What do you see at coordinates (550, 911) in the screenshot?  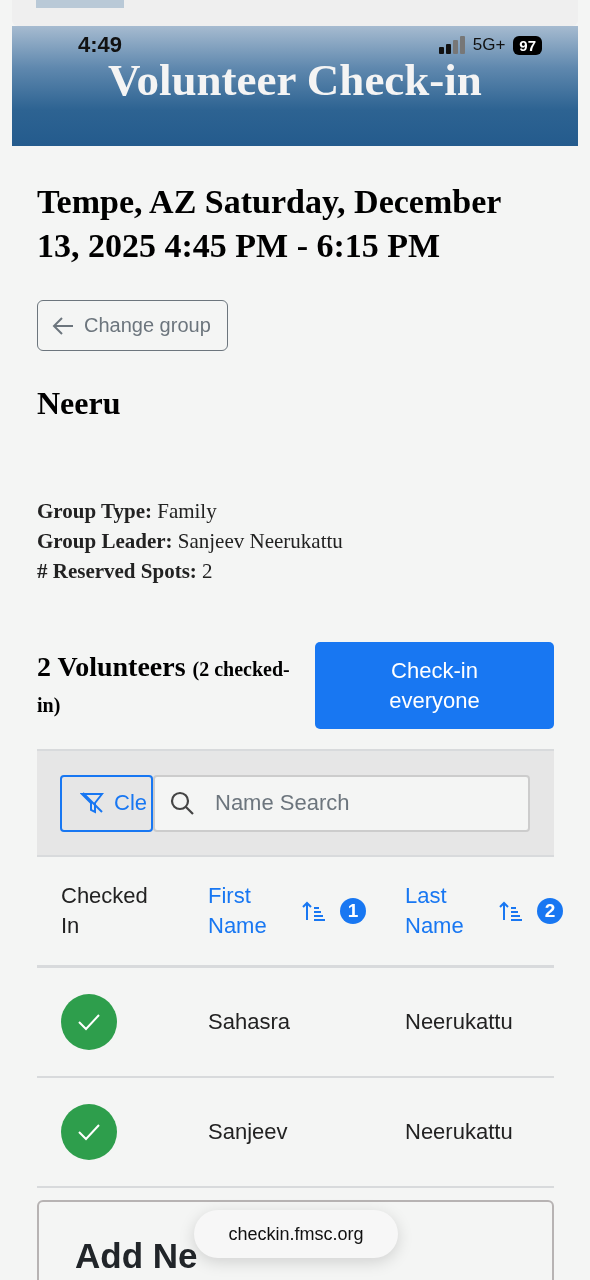 I see `sort-order-badge: 2` at bounding box center [550, 911].